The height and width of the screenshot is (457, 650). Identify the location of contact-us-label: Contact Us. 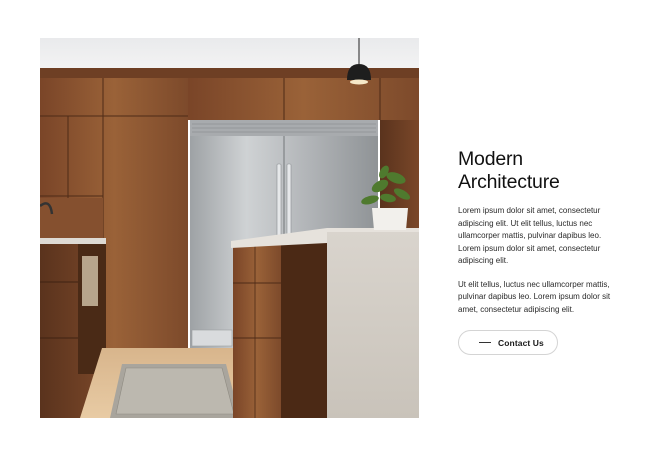
(521, 342).